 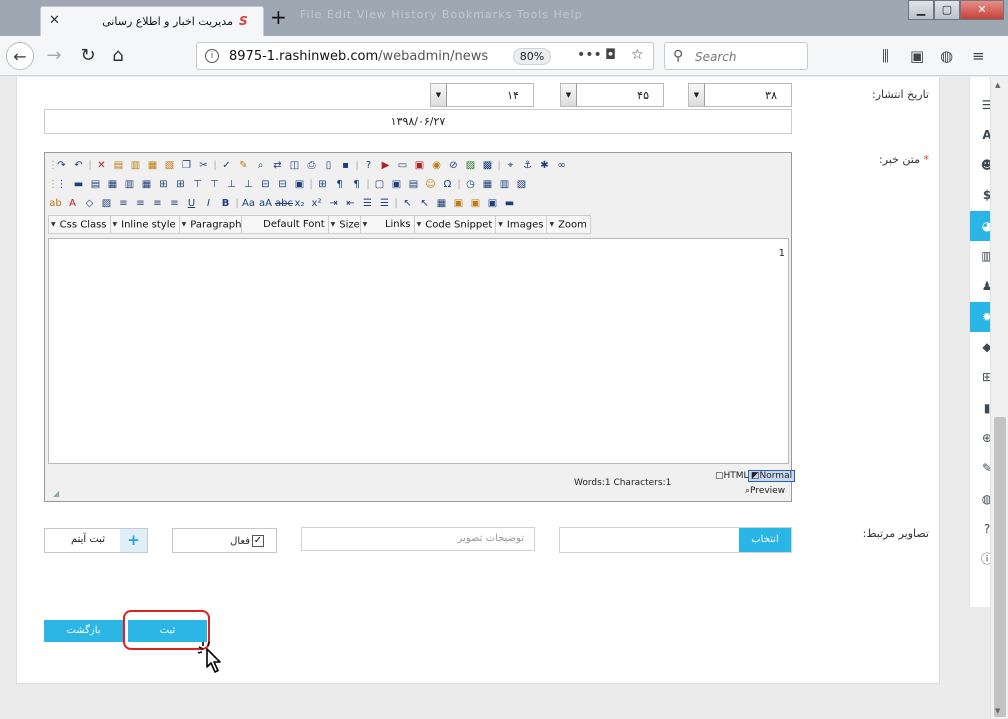 What do you see at coordinates (470, 165) in the screenshot?
I see `image-icon: ▨` at bounding box center [470, 165].